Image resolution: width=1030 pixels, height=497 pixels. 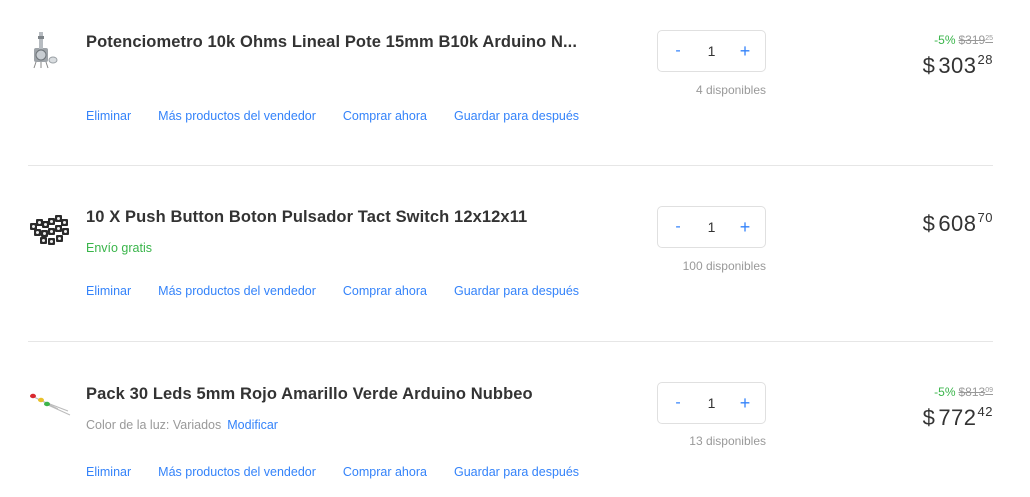 What do you see at coordinates (957, 65) in the screenshot?
I see `current-price: $30328` at bounding box center [957, 65].